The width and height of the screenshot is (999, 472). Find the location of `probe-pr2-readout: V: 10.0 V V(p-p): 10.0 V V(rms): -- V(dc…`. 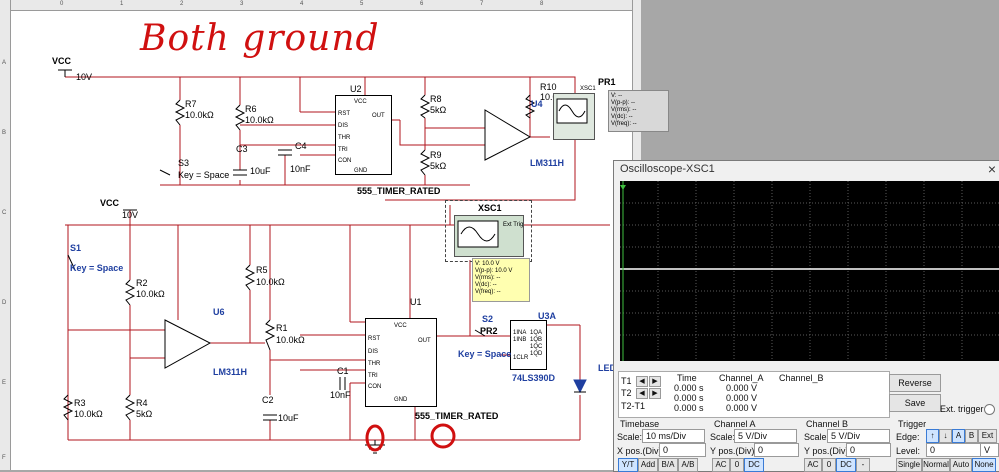

probe-pr2-readout: V: 10.0 V V(p-p): 10.0 V V(rms): -- V(dc… is located at coordinates (501, 280).